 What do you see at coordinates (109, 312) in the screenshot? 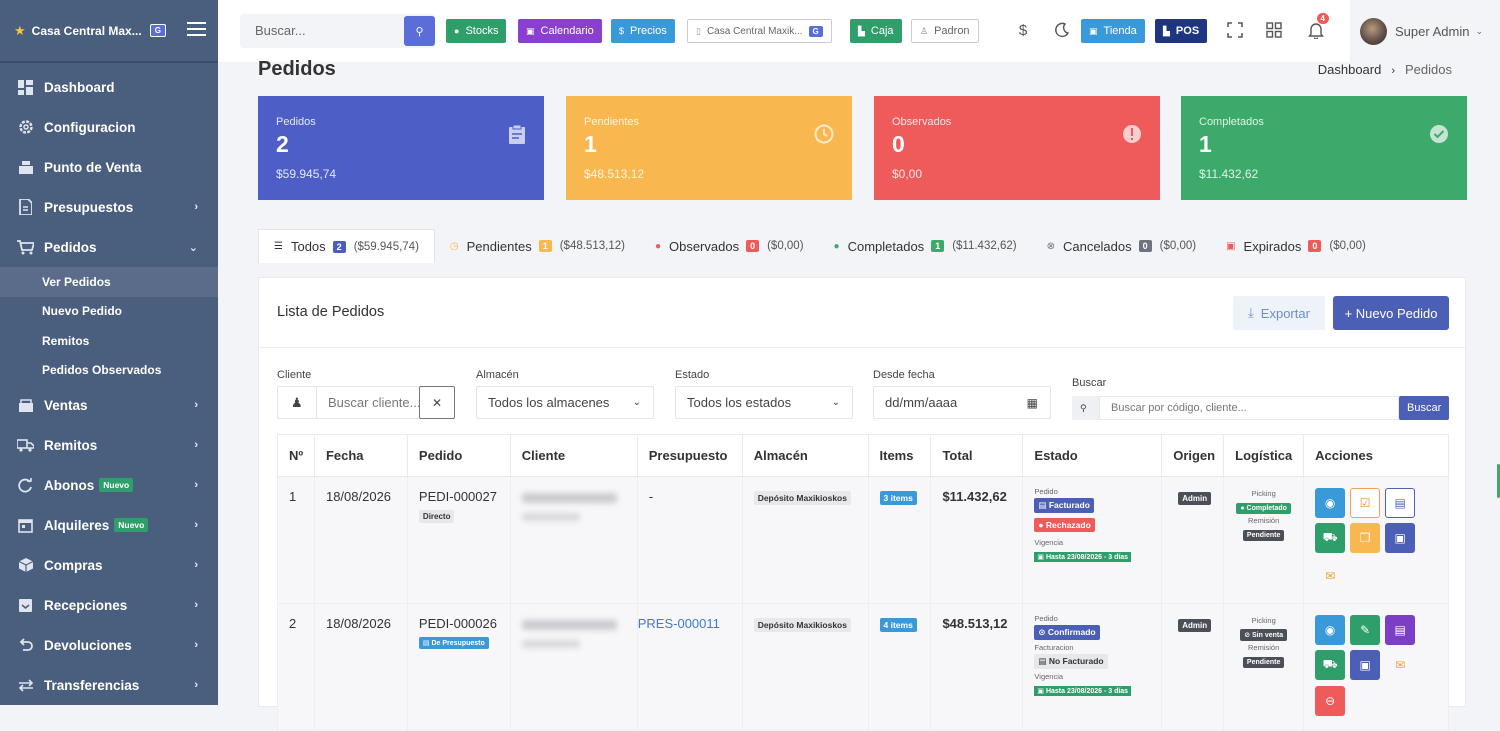
I see `sidebar-subitem-nuevo-pedido: Nuevo Pedido` at bounding box center [109, 312].